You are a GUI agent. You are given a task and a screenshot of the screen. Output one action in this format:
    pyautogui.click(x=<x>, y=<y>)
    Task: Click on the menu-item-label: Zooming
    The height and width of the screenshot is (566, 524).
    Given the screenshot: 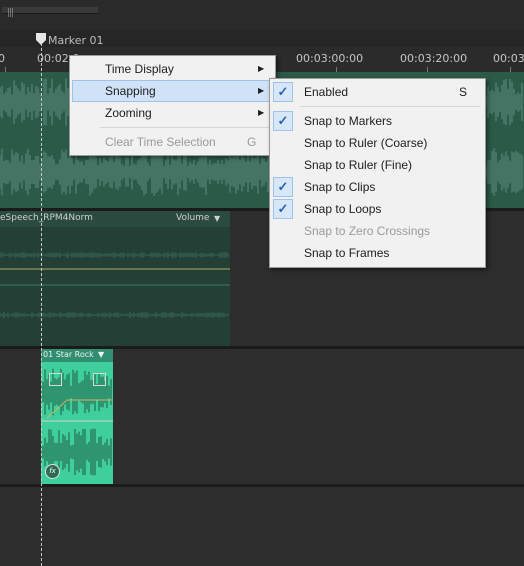 What is the action you would take?
    pyautogui.click(x=128, y=113)
    